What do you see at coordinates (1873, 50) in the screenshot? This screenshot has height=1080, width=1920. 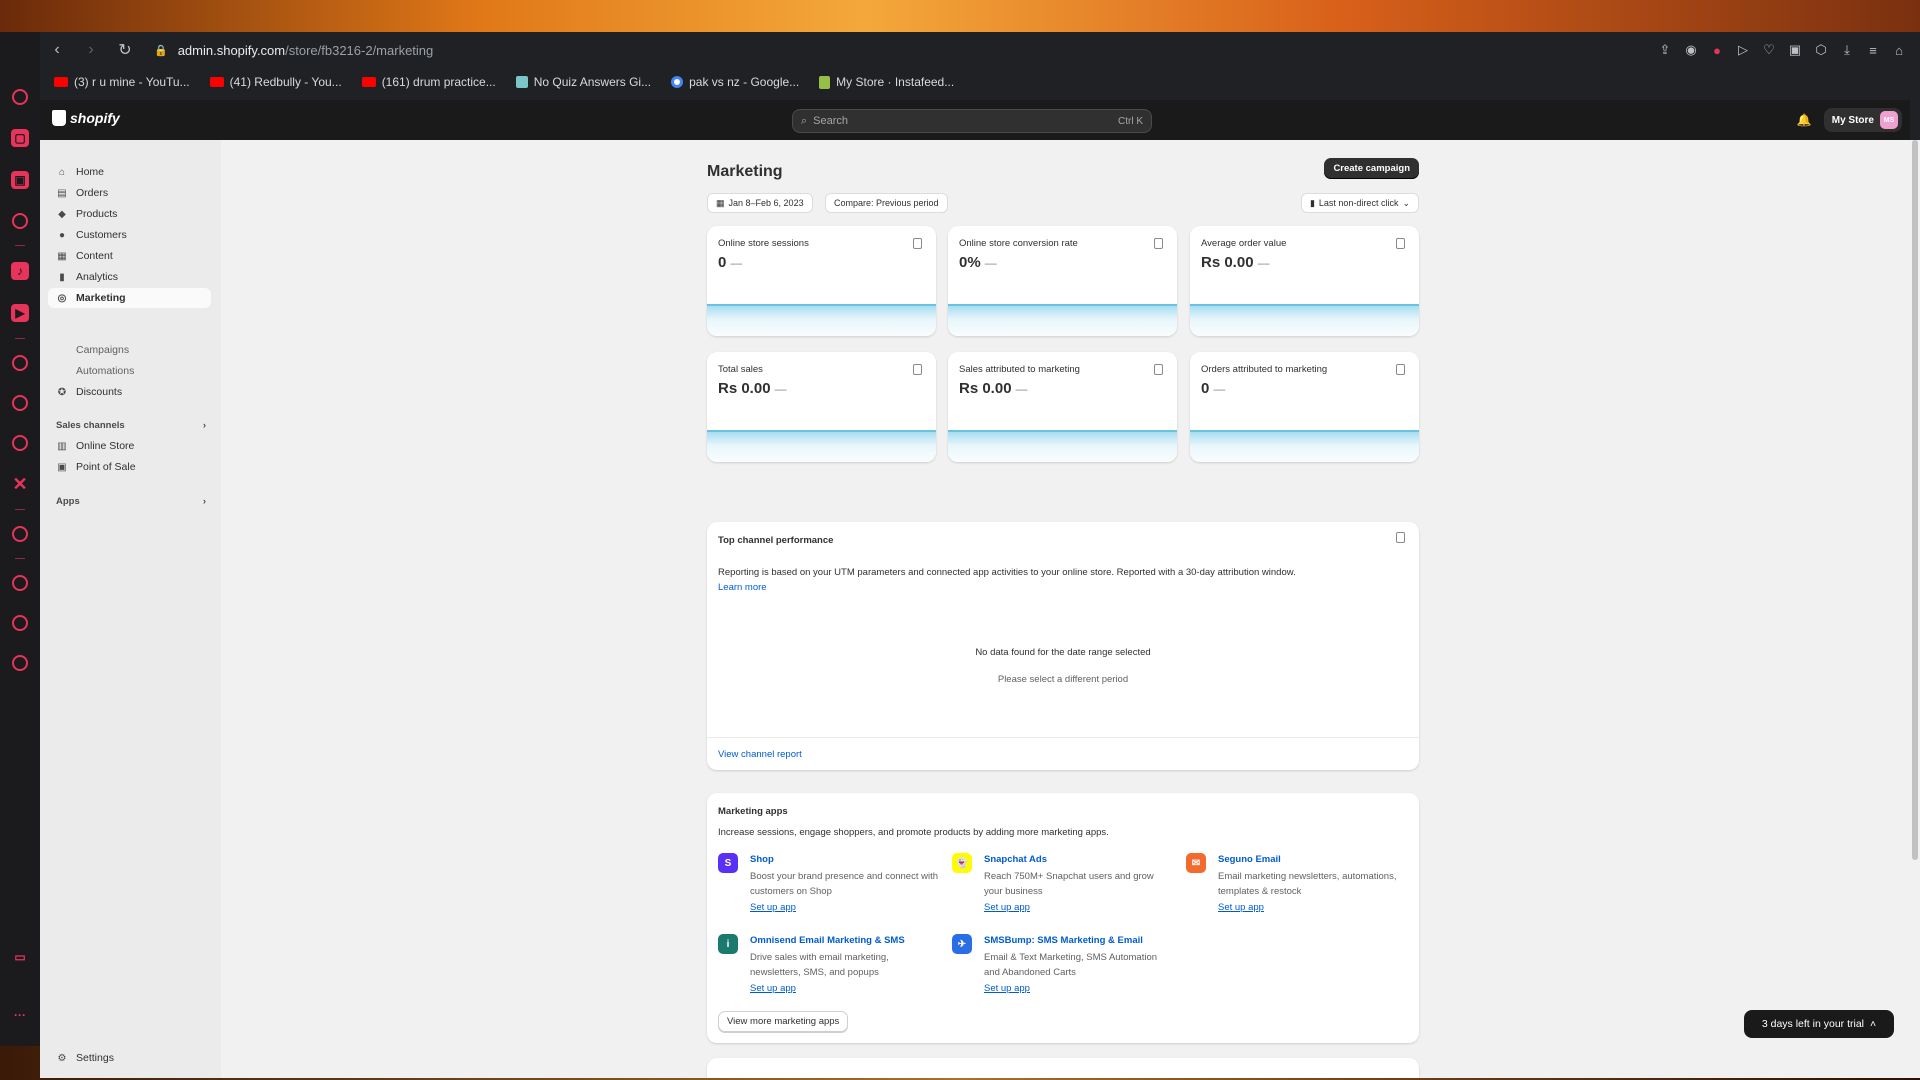 I see `menu-icon: ≡` at bounding box center [1873, 50].